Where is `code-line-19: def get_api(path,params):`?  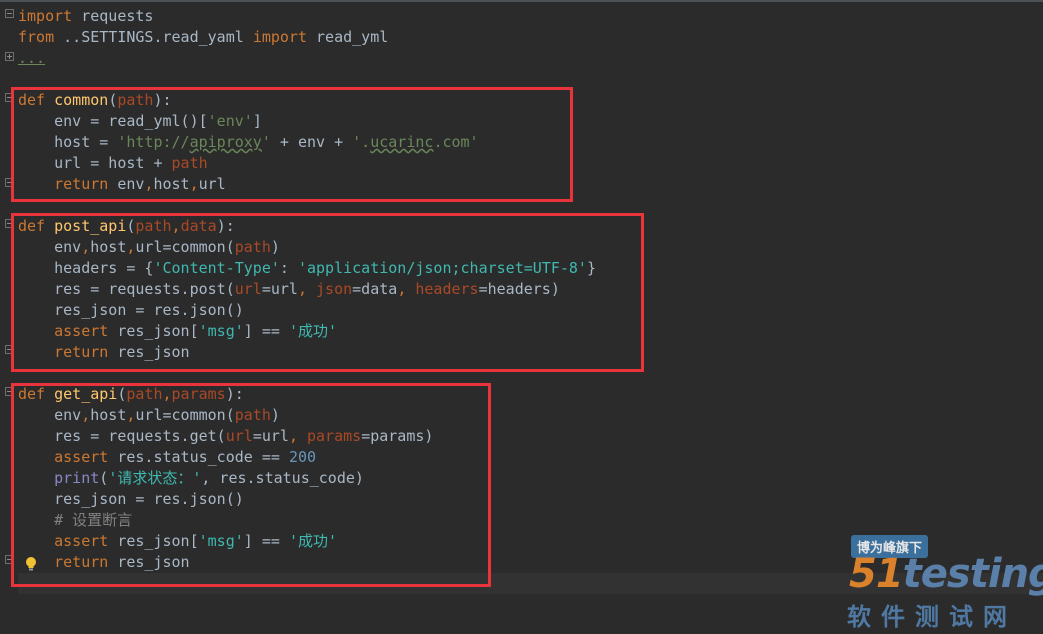
code-line-19: def get_api(path,params): is located at coordinates (530, 394).